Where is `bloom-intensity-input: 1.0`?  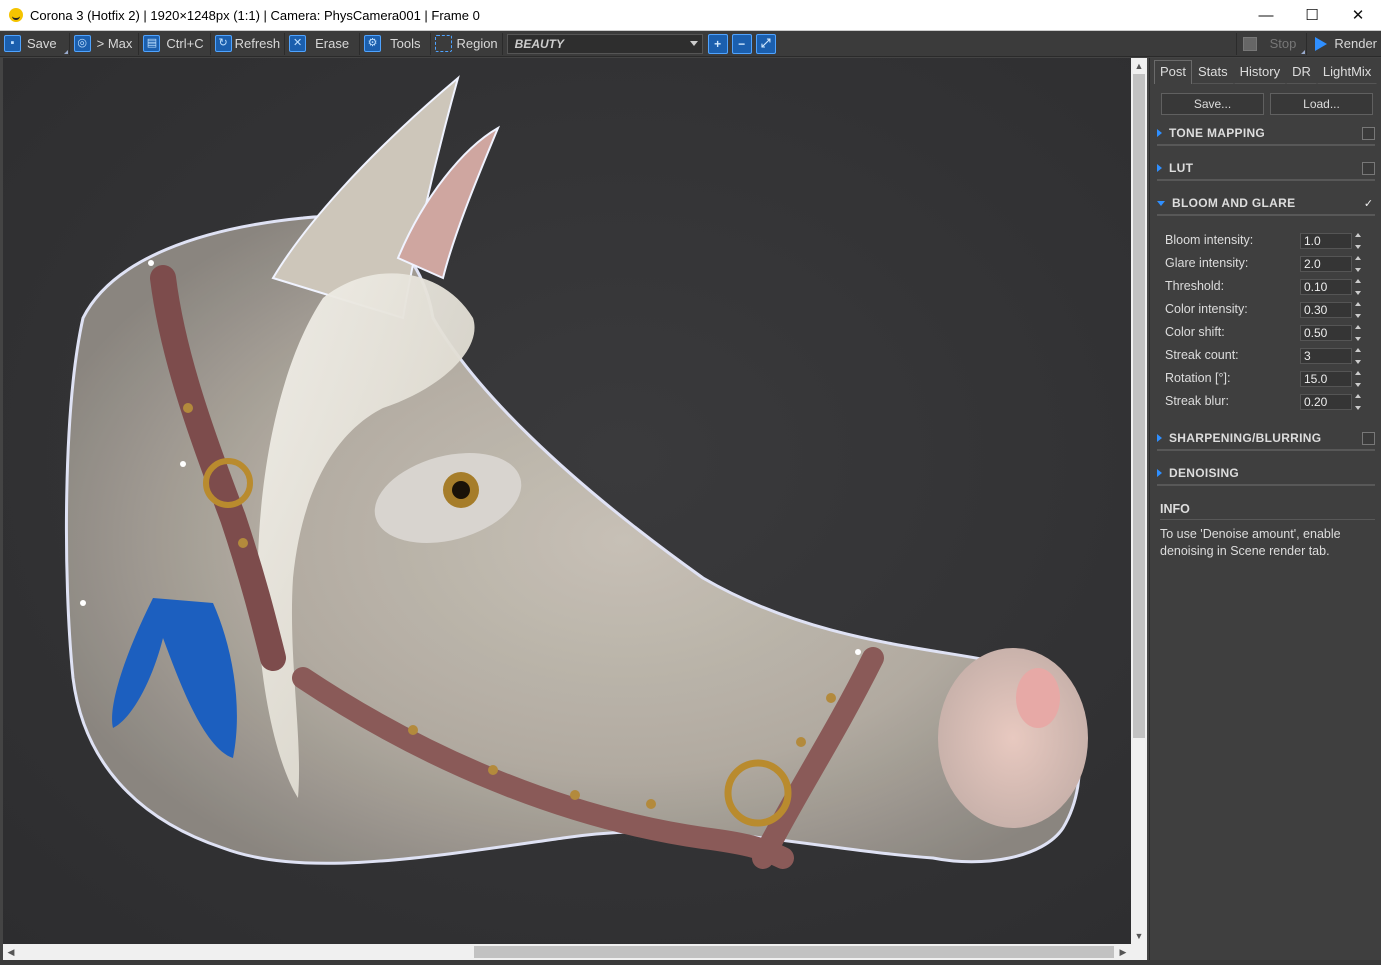 bloom-intensity-input: 1.0 is located at coordinates (1326, 240).